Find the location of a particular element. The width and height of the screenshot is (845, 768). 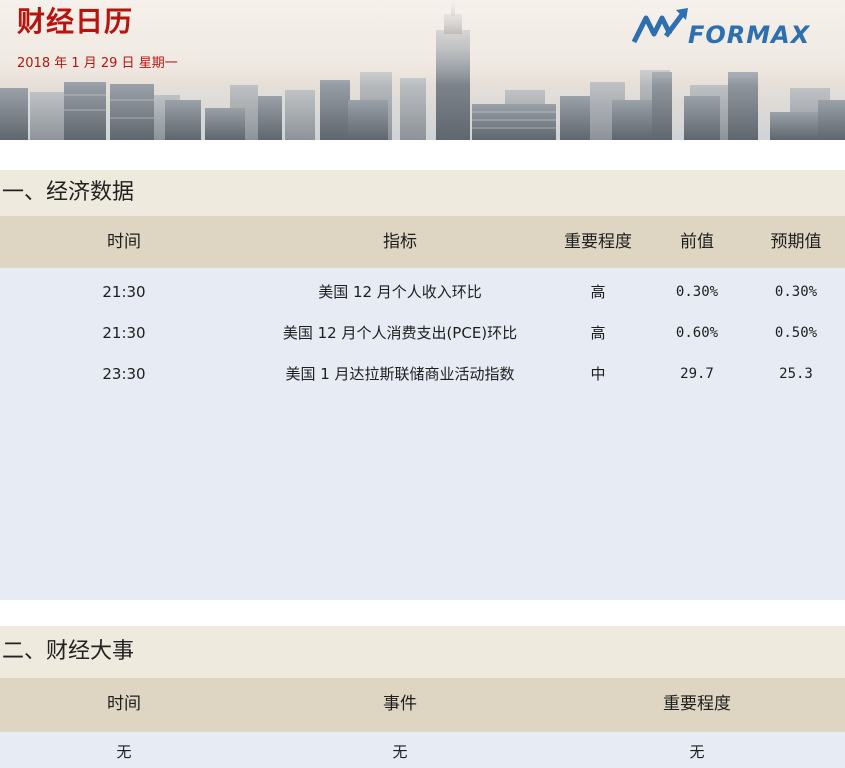

cell-importance: 中 is located at coordinates (598, 374).